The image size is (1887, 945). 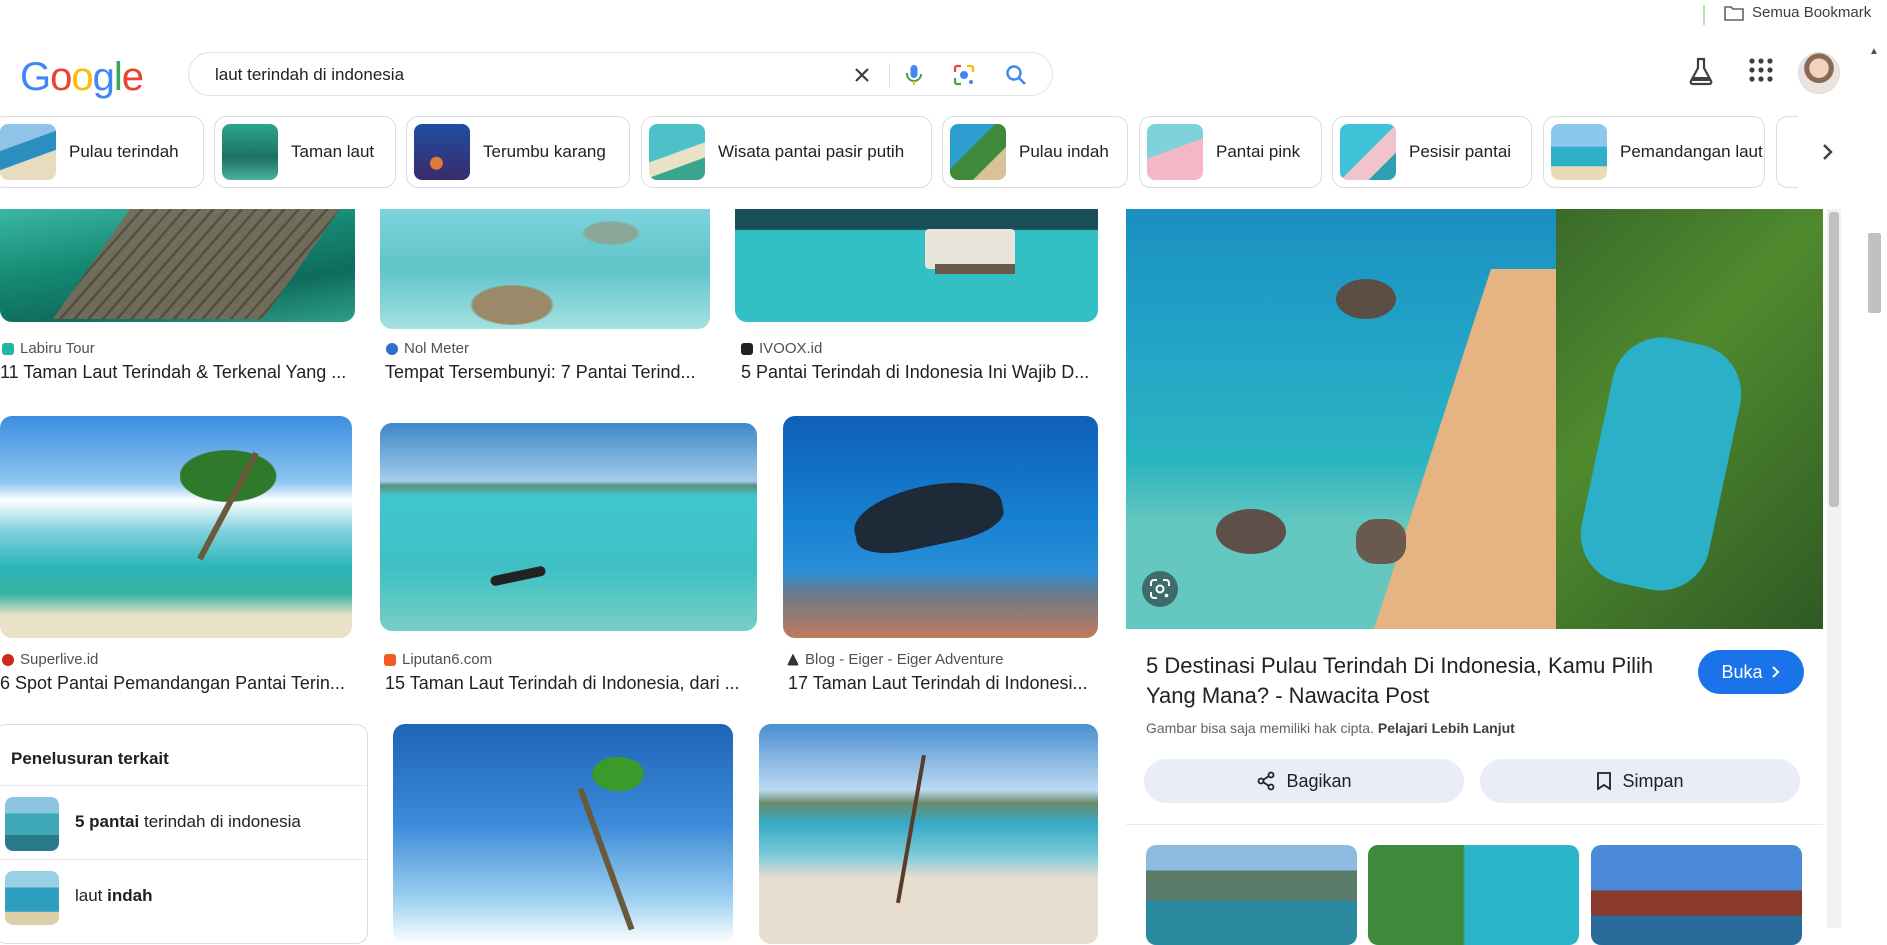 I want to click on page-scrollbar-thumb, so click(x=1874, y=273).